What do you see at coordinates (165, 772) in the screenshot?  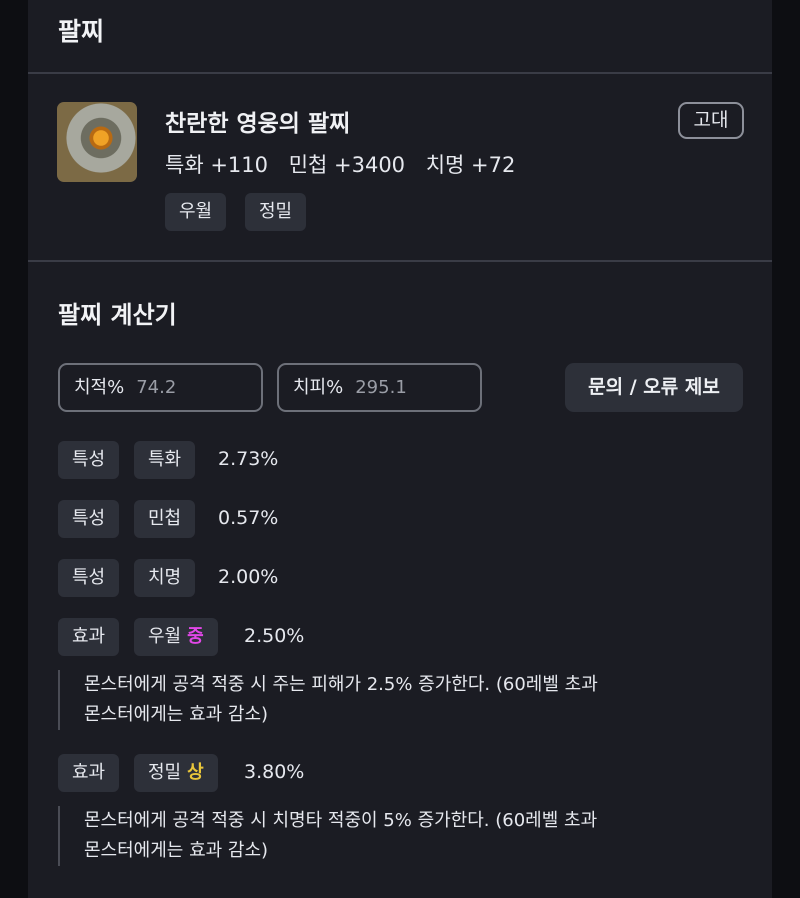 I see `effect-name: 정밀` at bounding box center [165, 772].